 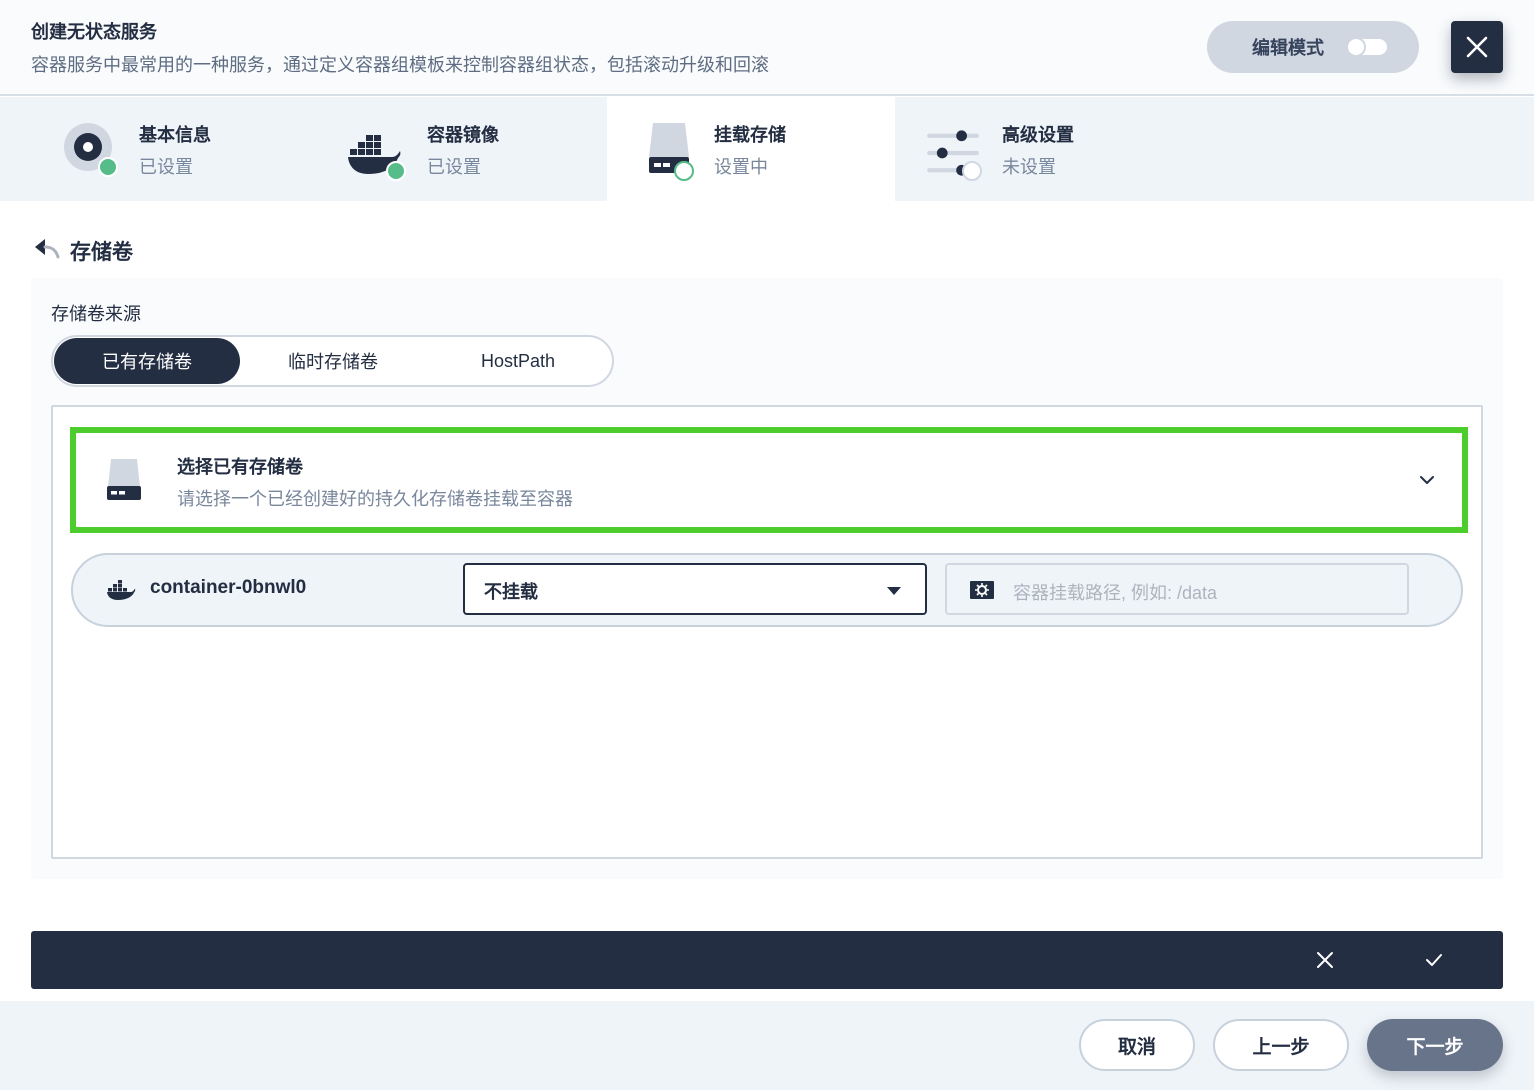 I want to click on edit-mode-toggle: 编辑模式, so click(x=1313, y=47).